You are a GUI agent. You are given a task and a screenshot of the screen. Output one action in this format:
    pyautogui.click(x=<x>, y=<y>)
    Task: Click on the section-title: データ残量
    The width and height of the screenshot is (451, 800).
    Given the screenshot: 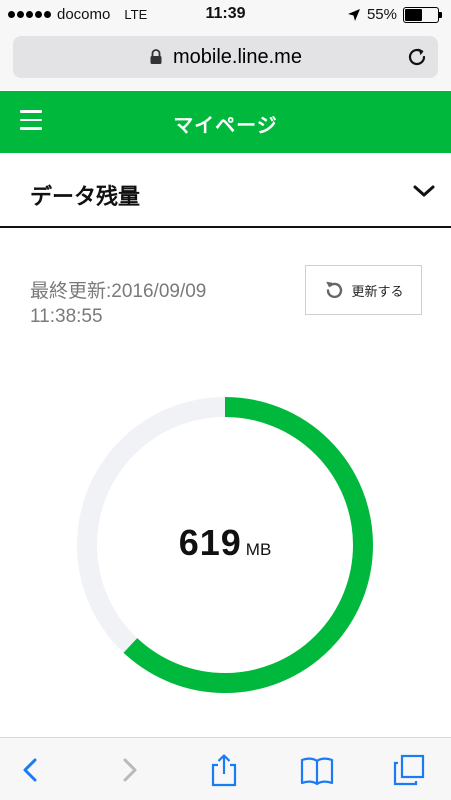 What is the action you would take?
    pyautogui.click(x=85, y=196)
    